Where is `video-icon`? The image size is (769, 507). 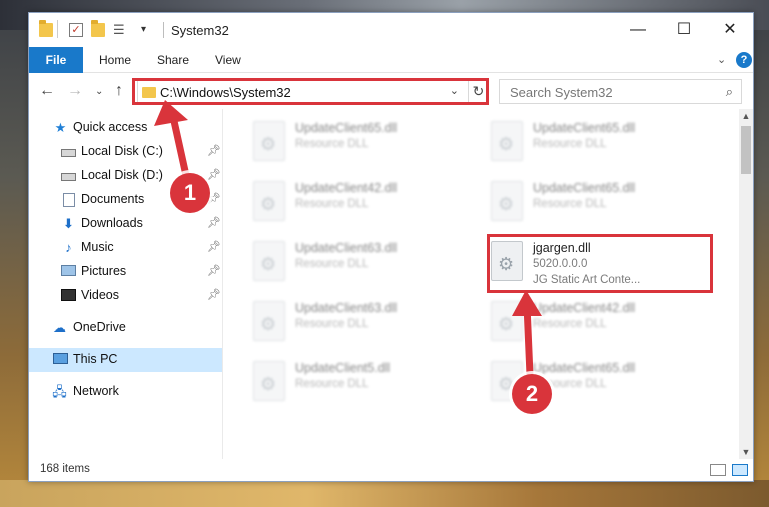
video-icon is located at coordinates (68, 295).